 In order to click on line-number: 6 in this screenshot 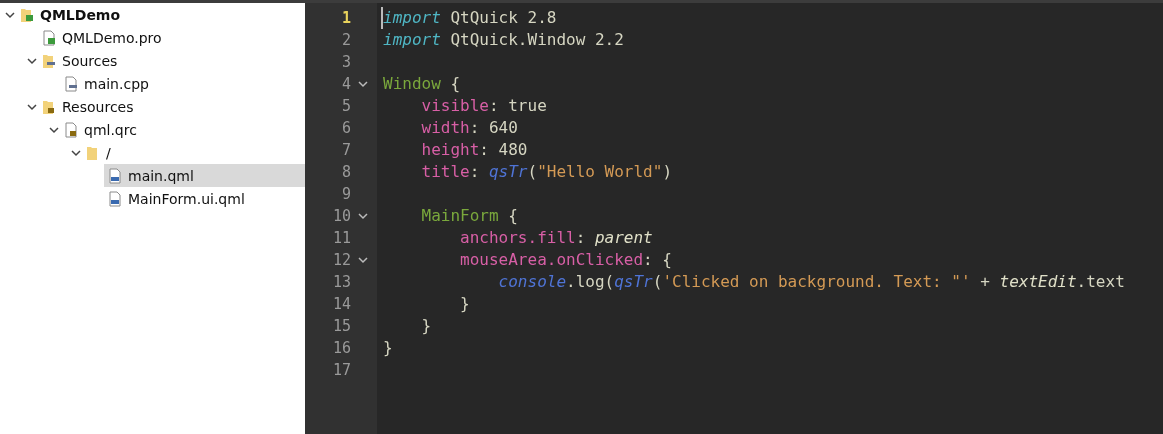, I will do `click(345, 128)`.